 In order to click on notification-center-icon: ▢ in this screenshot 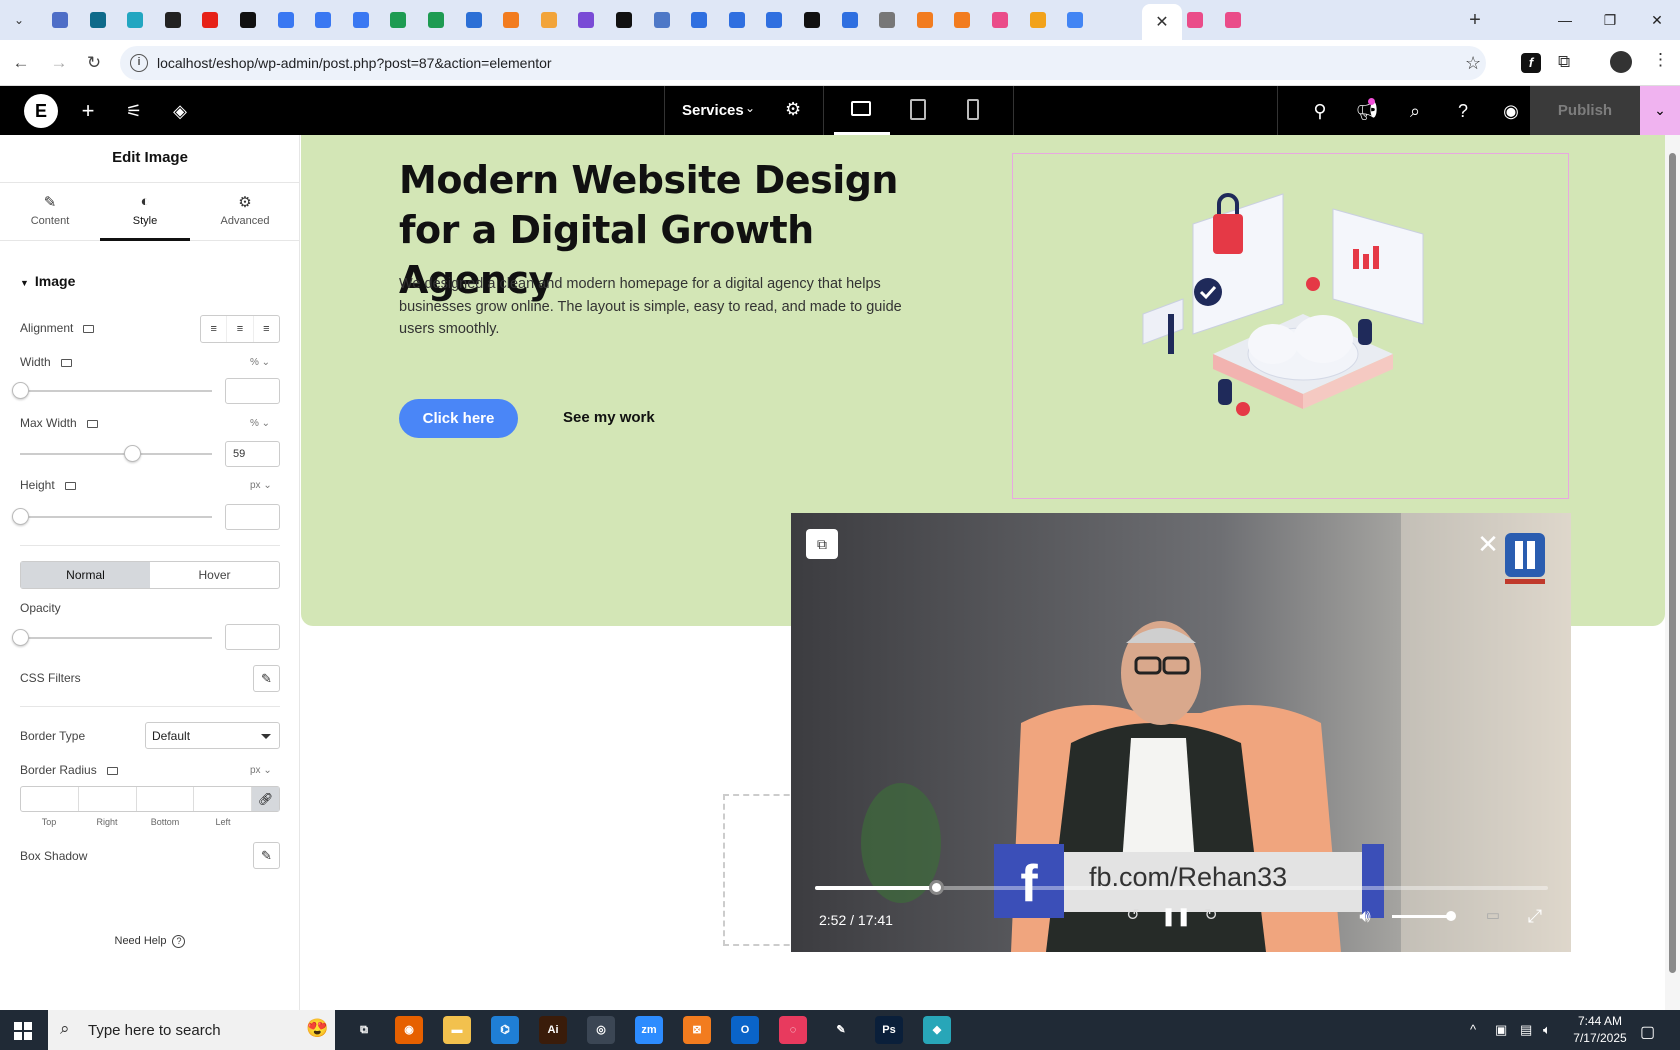, I will do `click(1647, 1032)`.